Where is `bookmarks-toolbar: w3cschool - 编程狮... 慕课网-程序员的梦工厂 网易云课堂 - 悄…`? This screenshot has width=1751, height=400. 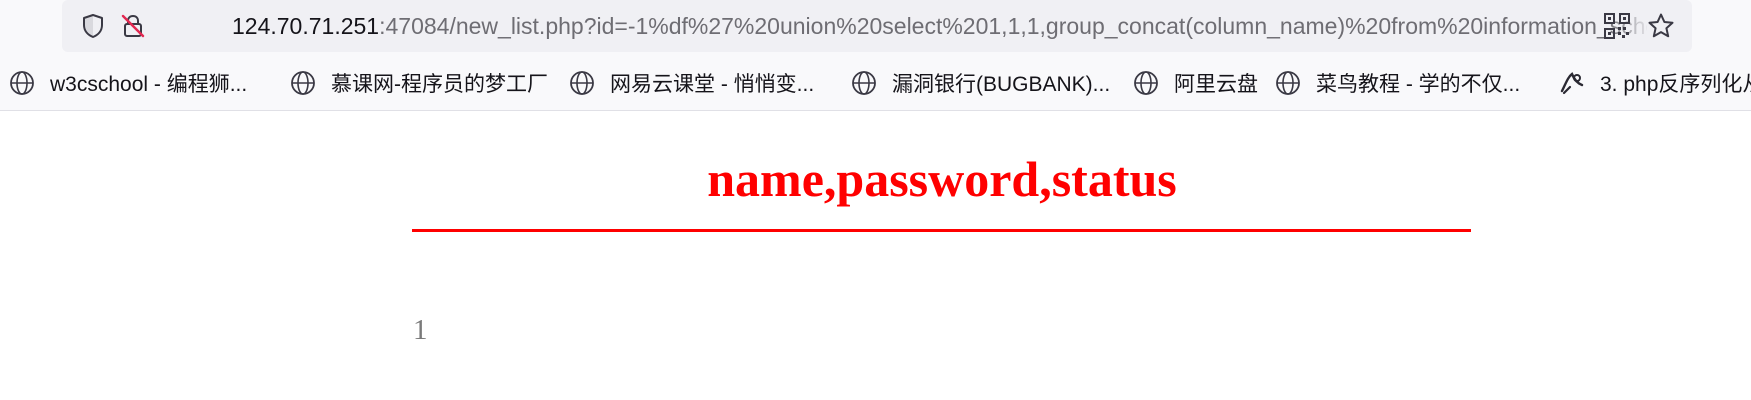 bookmarks-toolbar: w3cschool - 编程狮... 慕课网-程序员的梦工厂 网易云课堂 - 悄… is located at coordinates (875, 83).